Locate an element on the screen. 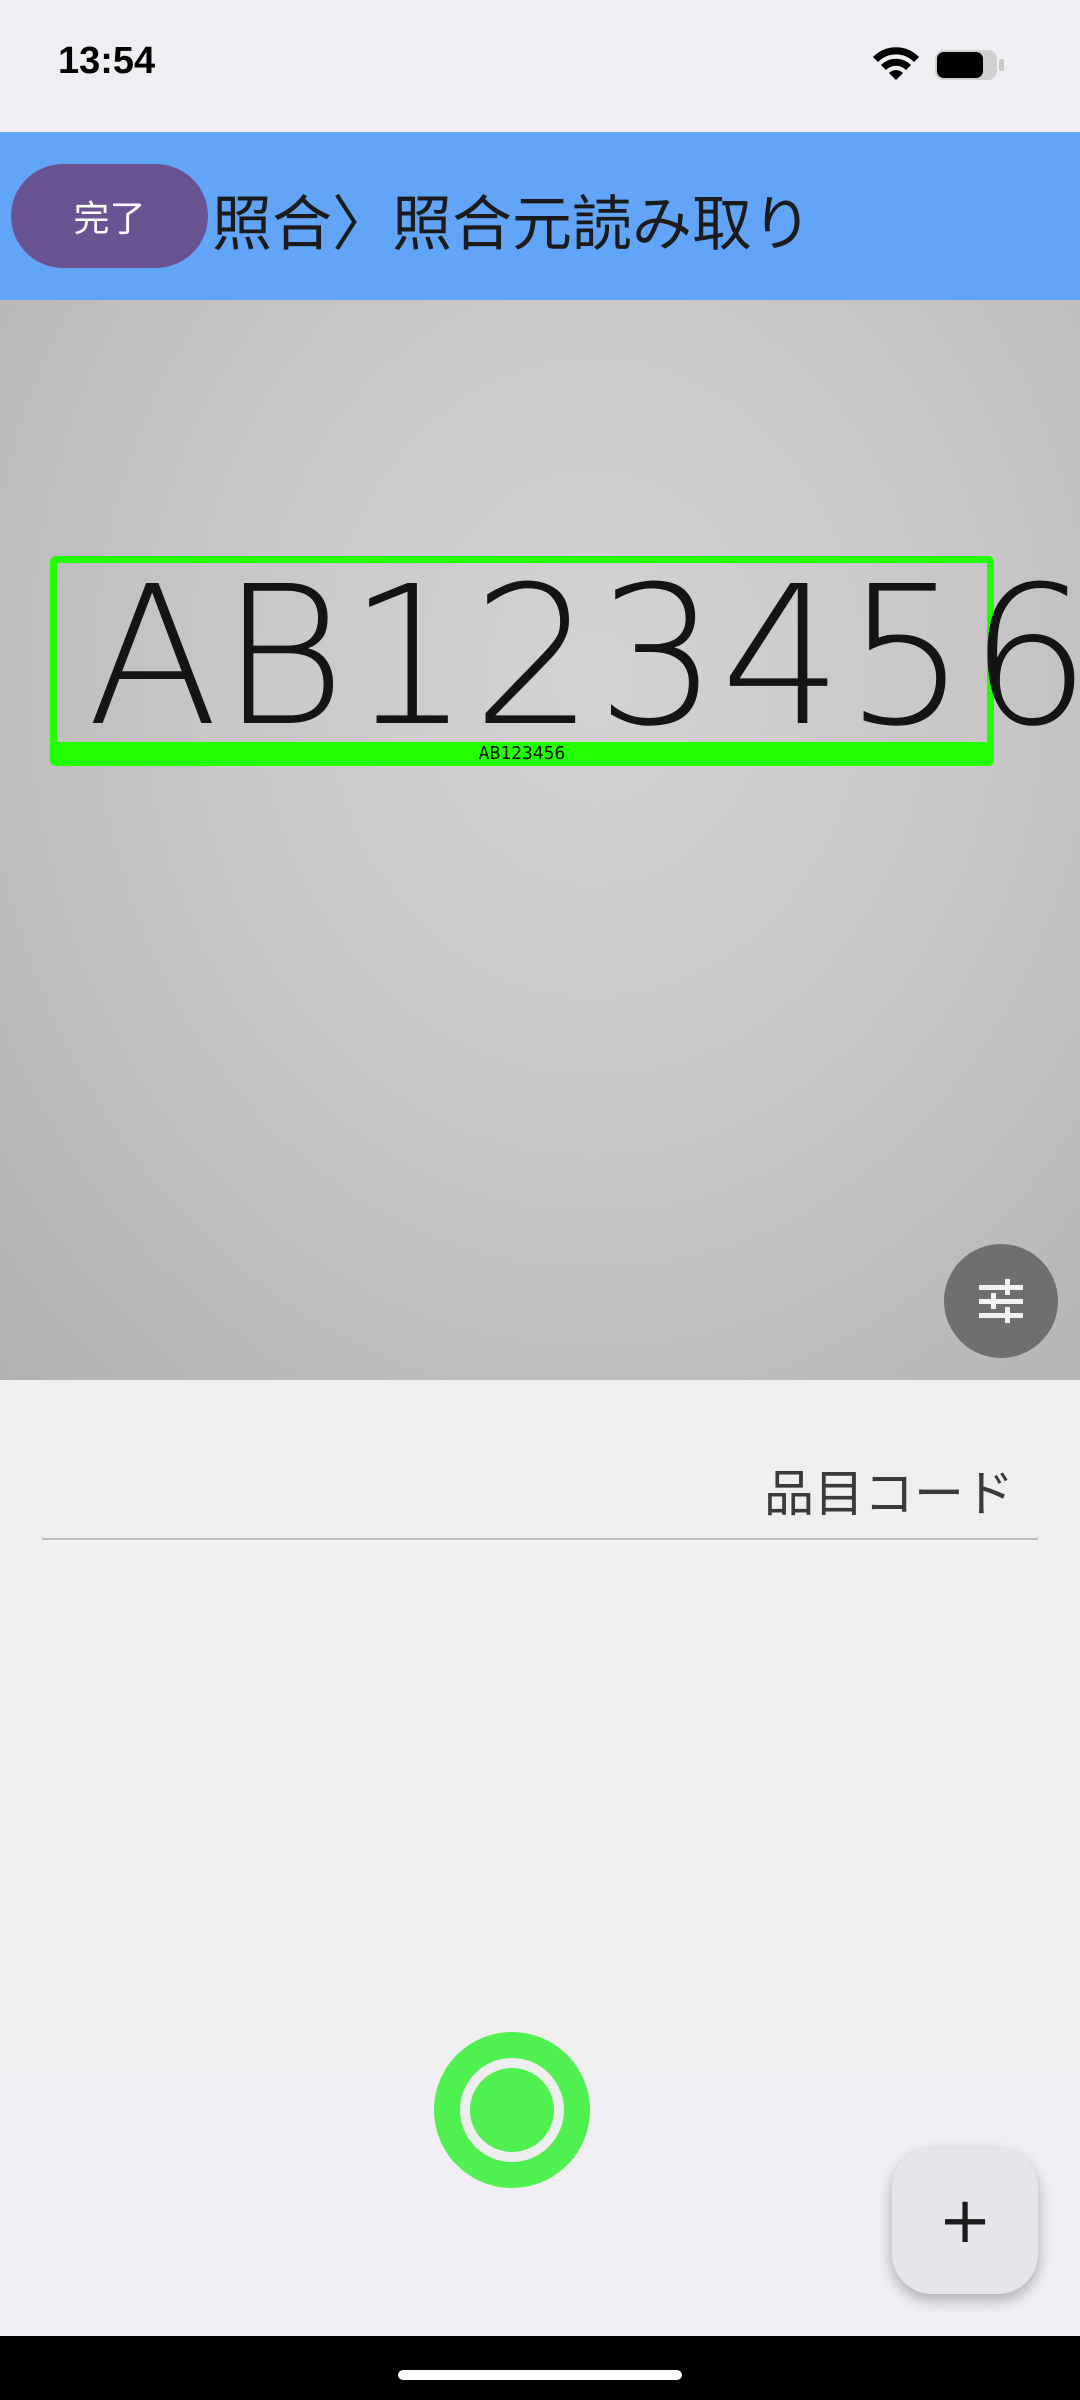 The image size is (1080, 2400). add-button: + is located at coordinates (965, 2221).